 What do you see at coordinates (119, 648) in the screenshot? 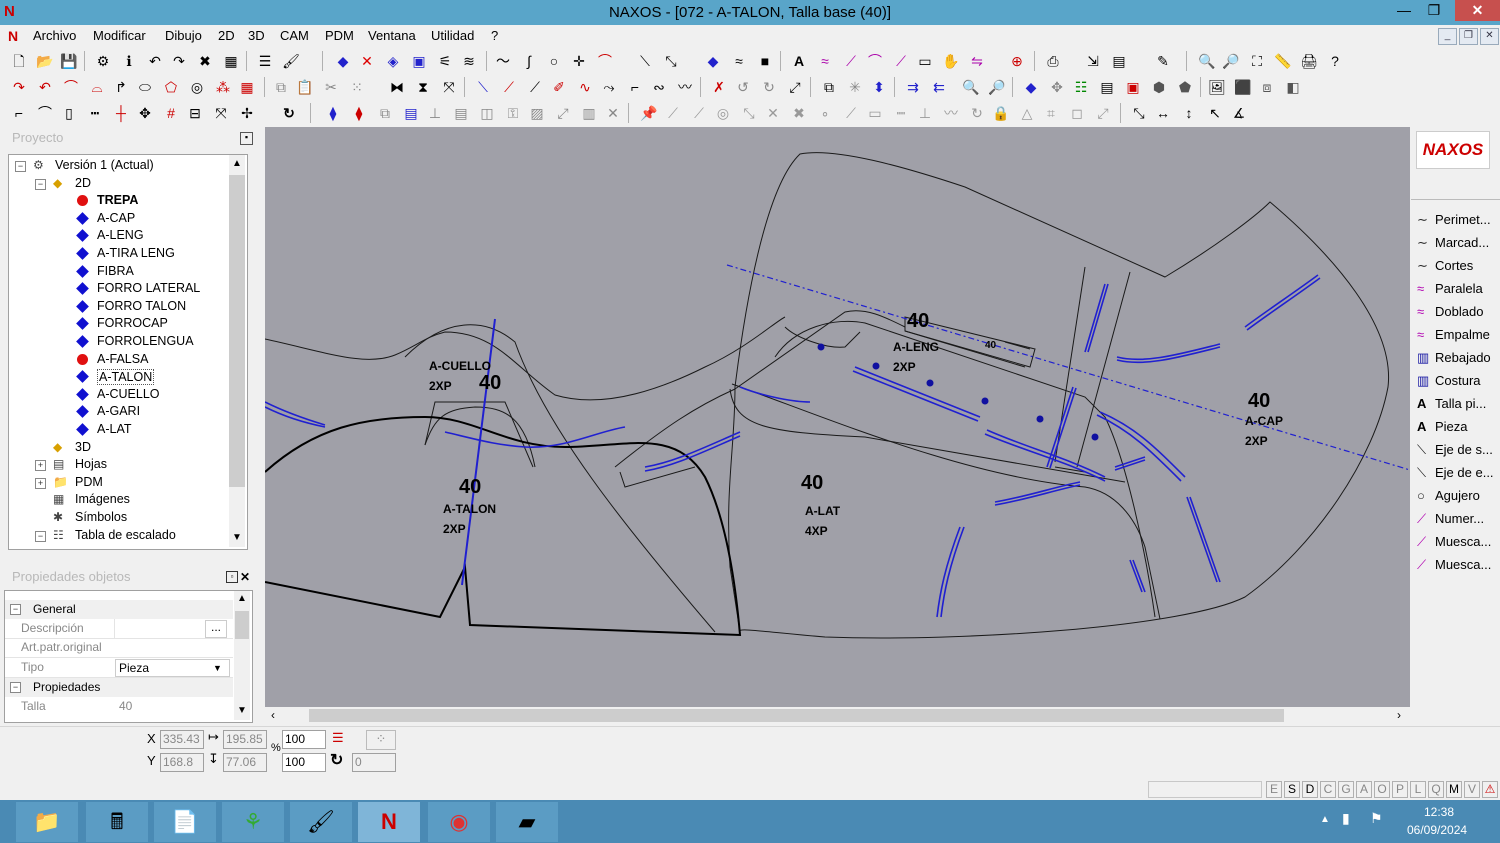
I see `prop-row-art-patr: Art.patr.original` at bounding box center [119, 648].